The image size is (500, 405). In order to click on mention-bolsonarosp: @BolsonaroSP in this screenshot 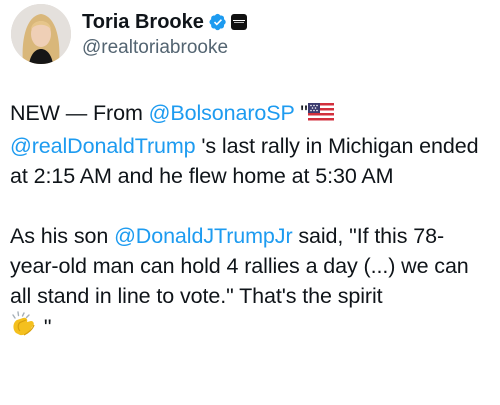, I will do `click(222, 113)`.